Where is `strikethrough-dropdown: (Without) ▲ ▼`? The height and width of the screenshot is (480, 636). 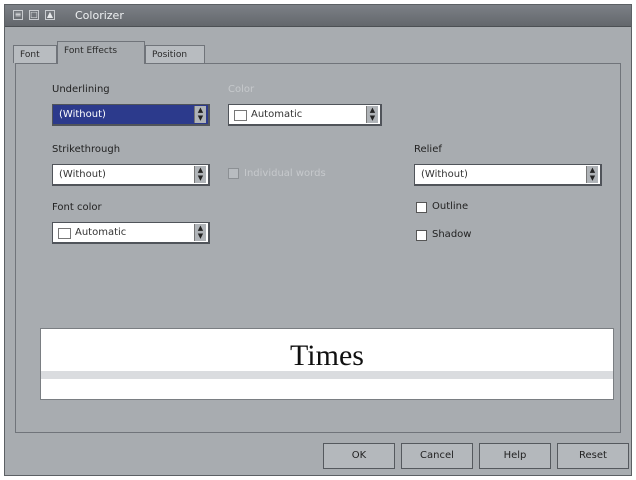 strikethrough-dropdown: (Without) ▲ ▼ is located at coordinates (131, 175).